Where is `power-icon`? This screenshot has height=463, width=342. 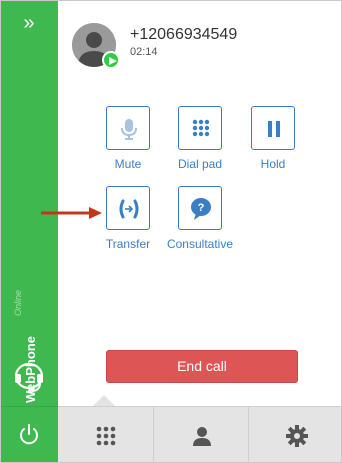 power-icon is located at coordinates (29, 434).